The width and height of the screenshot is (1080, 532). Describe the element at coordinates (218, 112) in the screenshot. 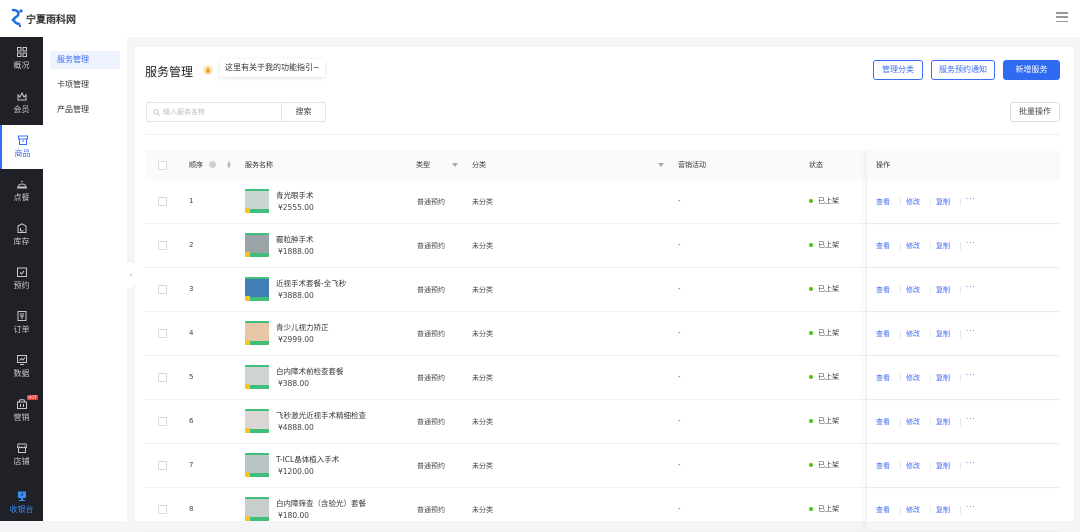

I see `search-input` at that location.